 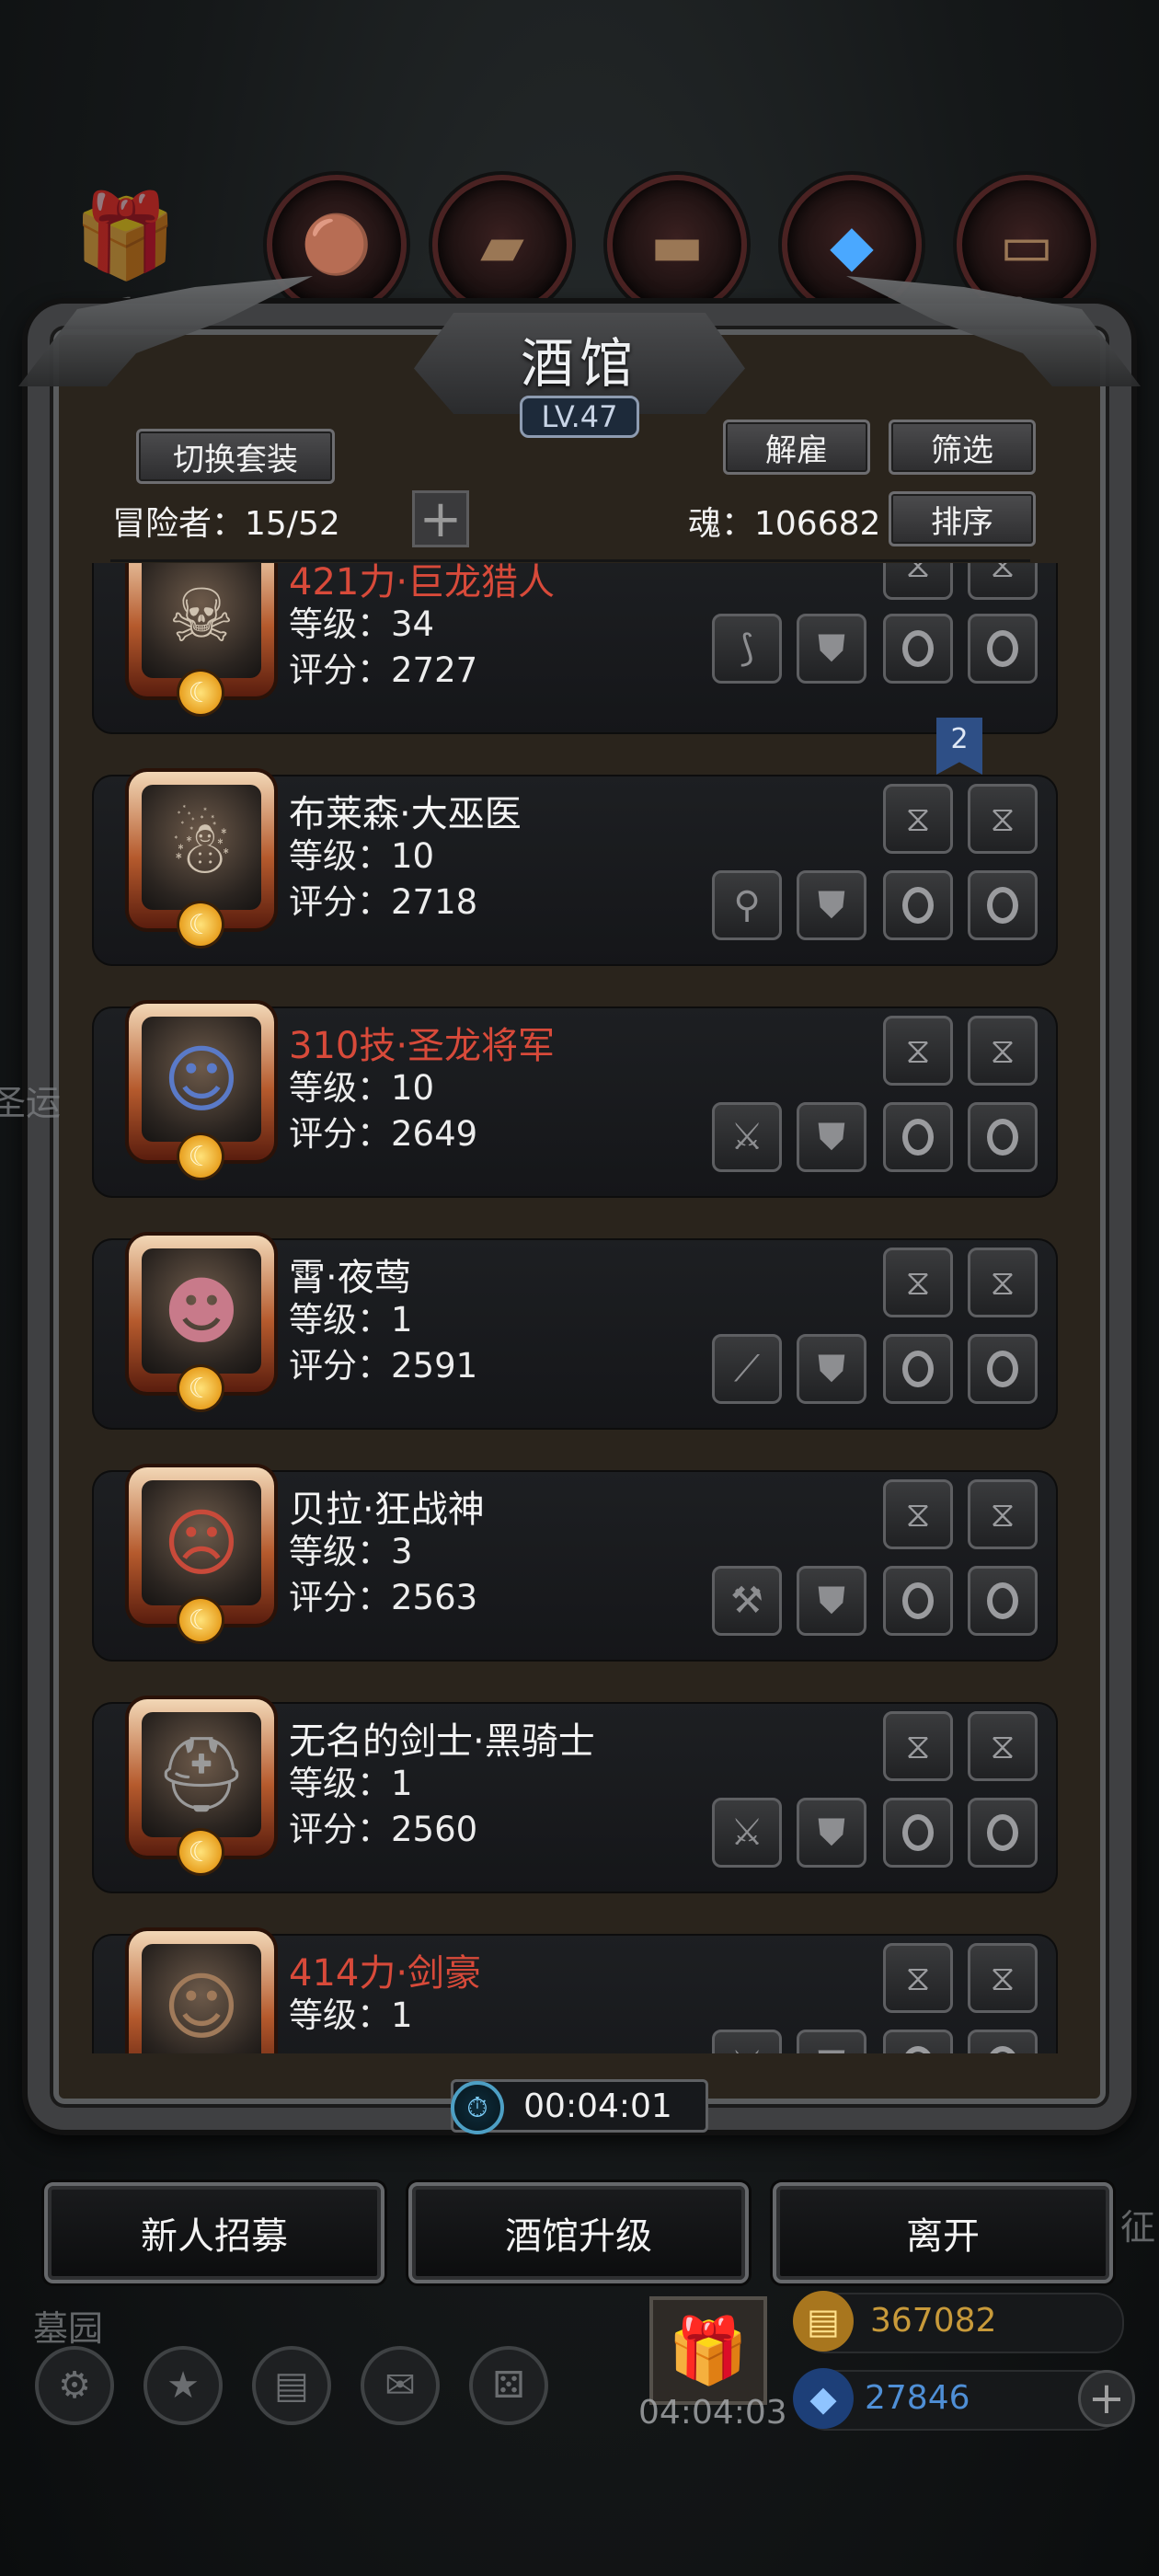 I want to click on hero-level: 等级：34, so click(x=362, y=624).